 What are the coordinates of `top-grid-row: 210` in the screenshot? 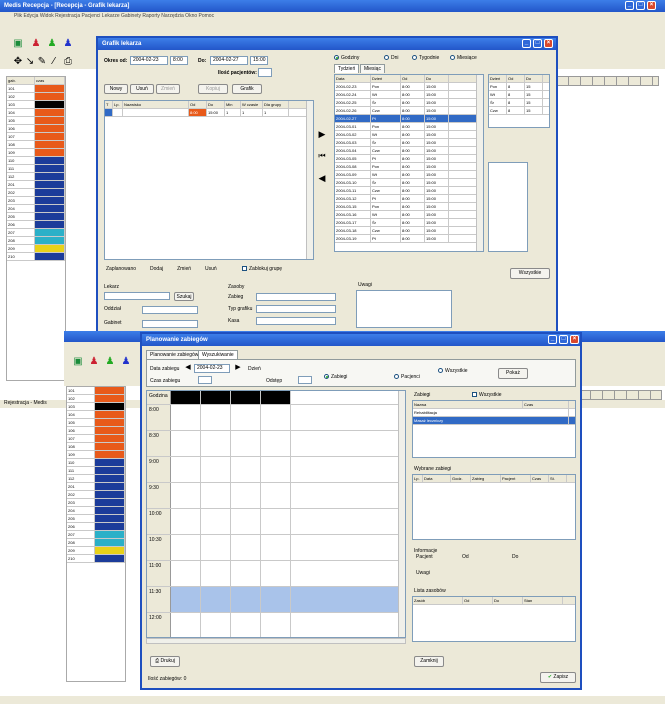 It's located at (36, 257).